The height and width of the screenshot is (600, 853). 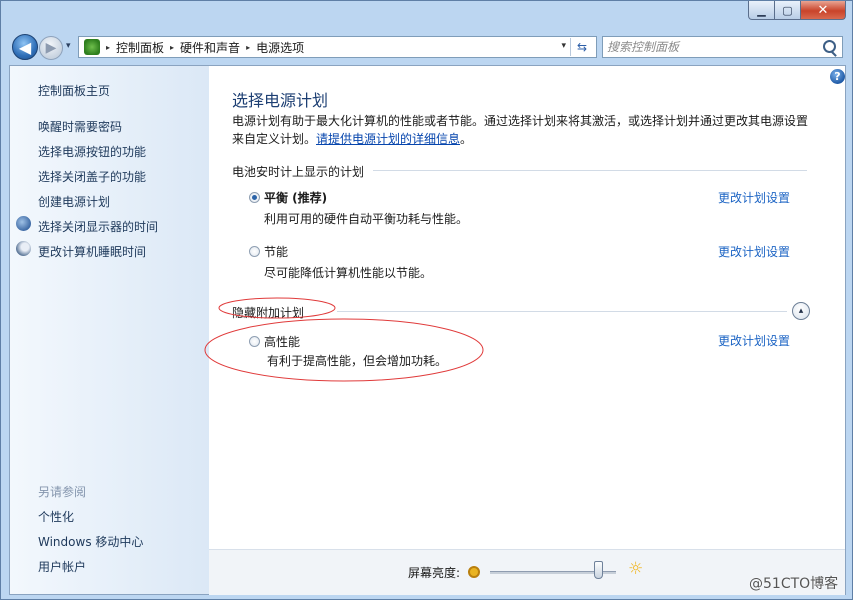 I want to click on description-end: 。, so click(x=466, y=139).